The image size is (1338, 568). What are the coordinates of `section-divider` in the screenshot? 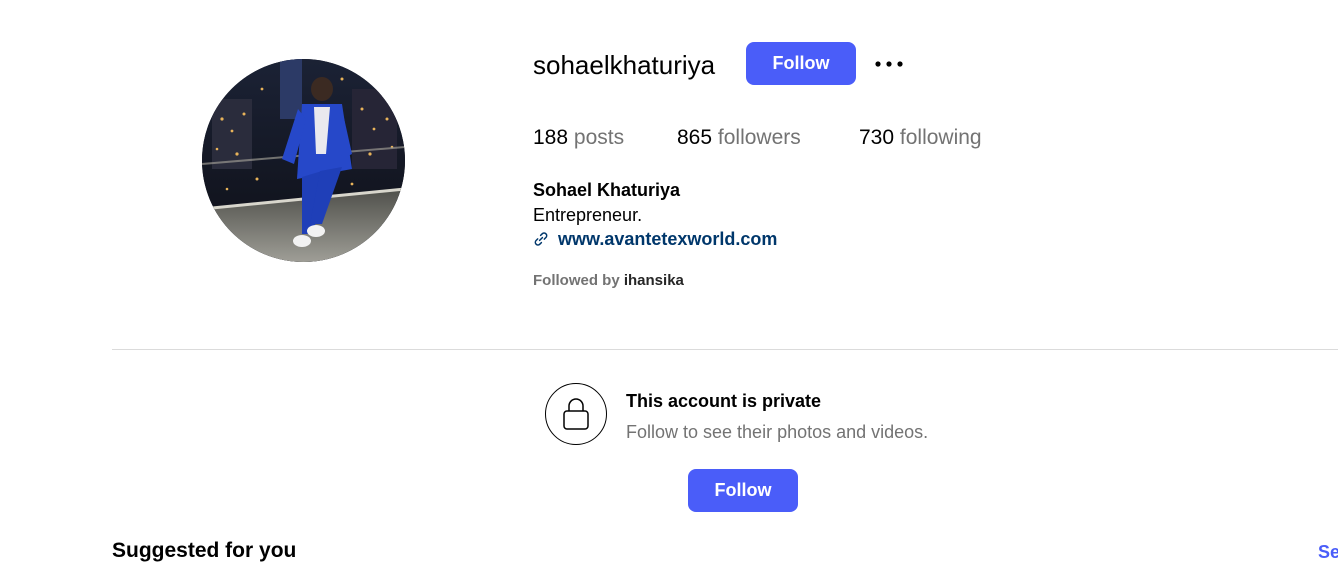 It's located at (725, 349).